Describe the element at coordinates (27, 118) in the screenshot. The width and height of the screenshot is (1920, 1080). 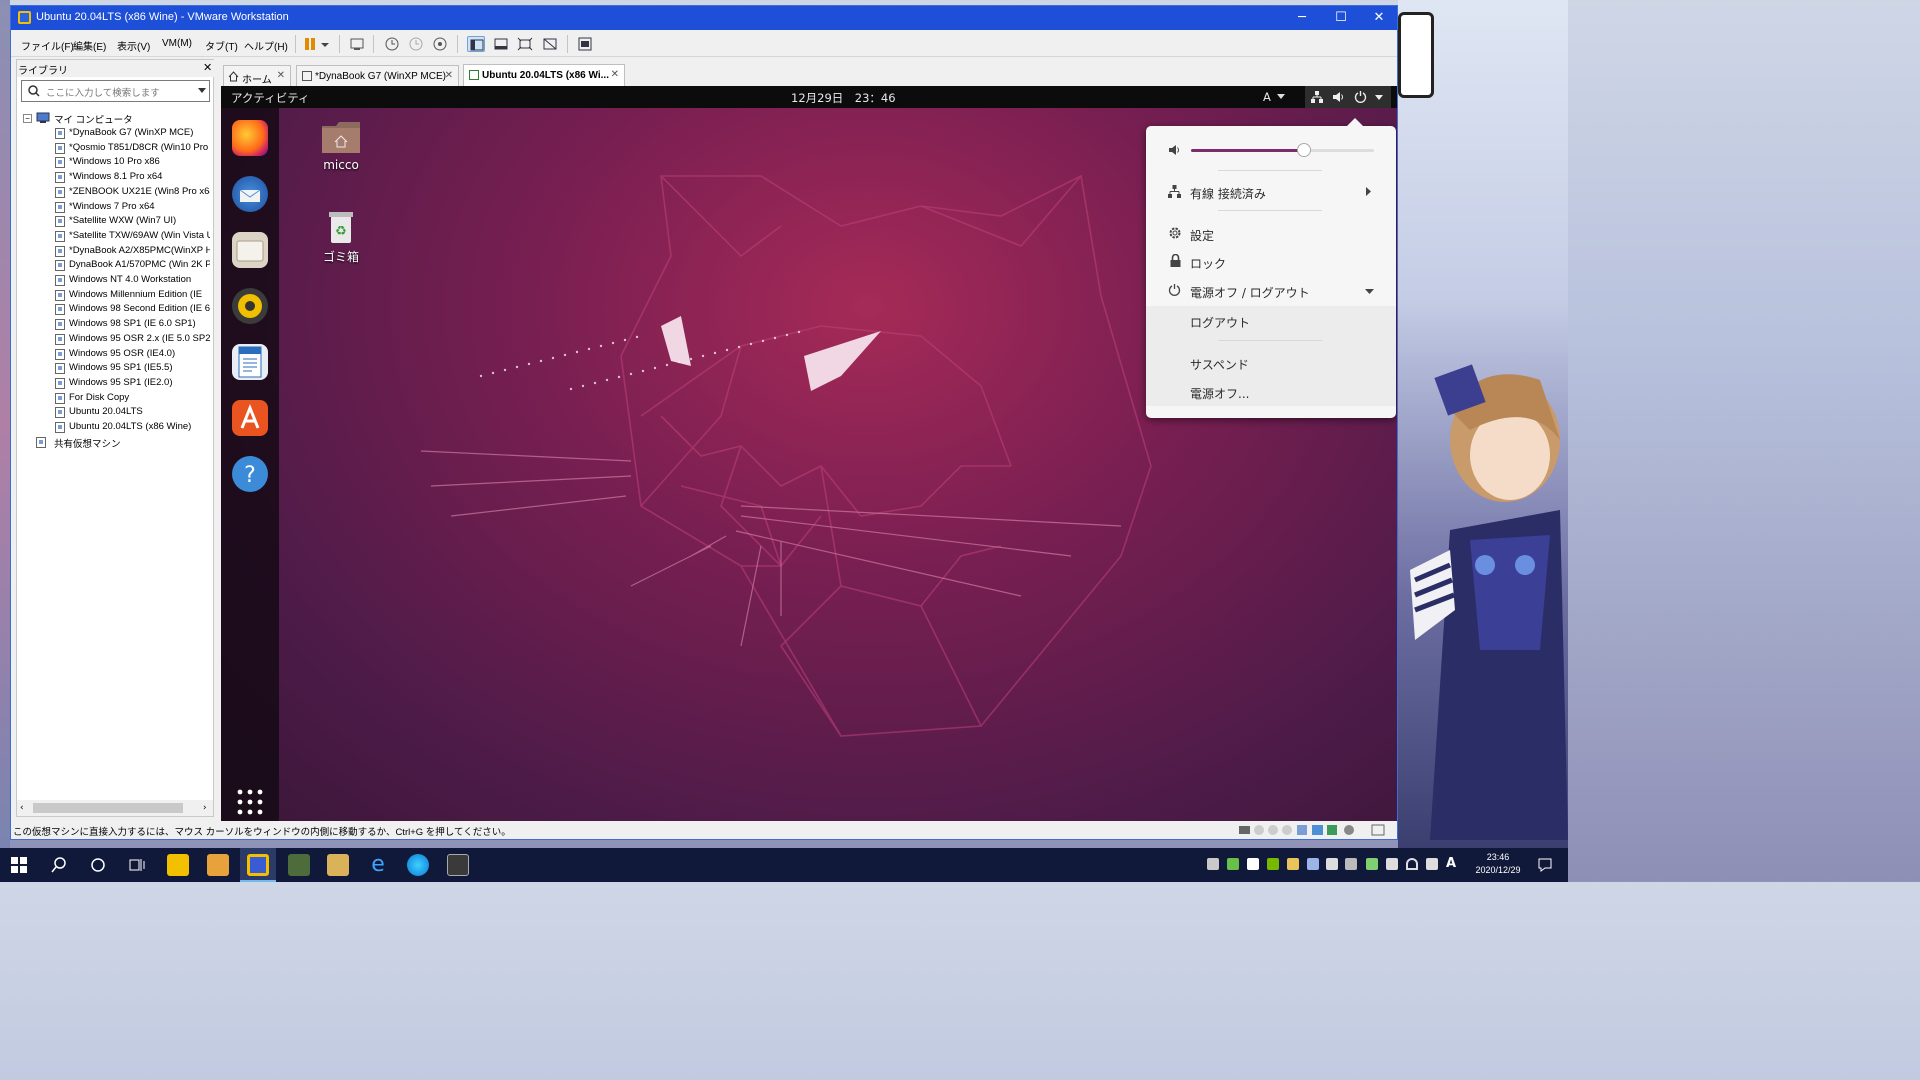
I see `collapse-icon: −` at that location.